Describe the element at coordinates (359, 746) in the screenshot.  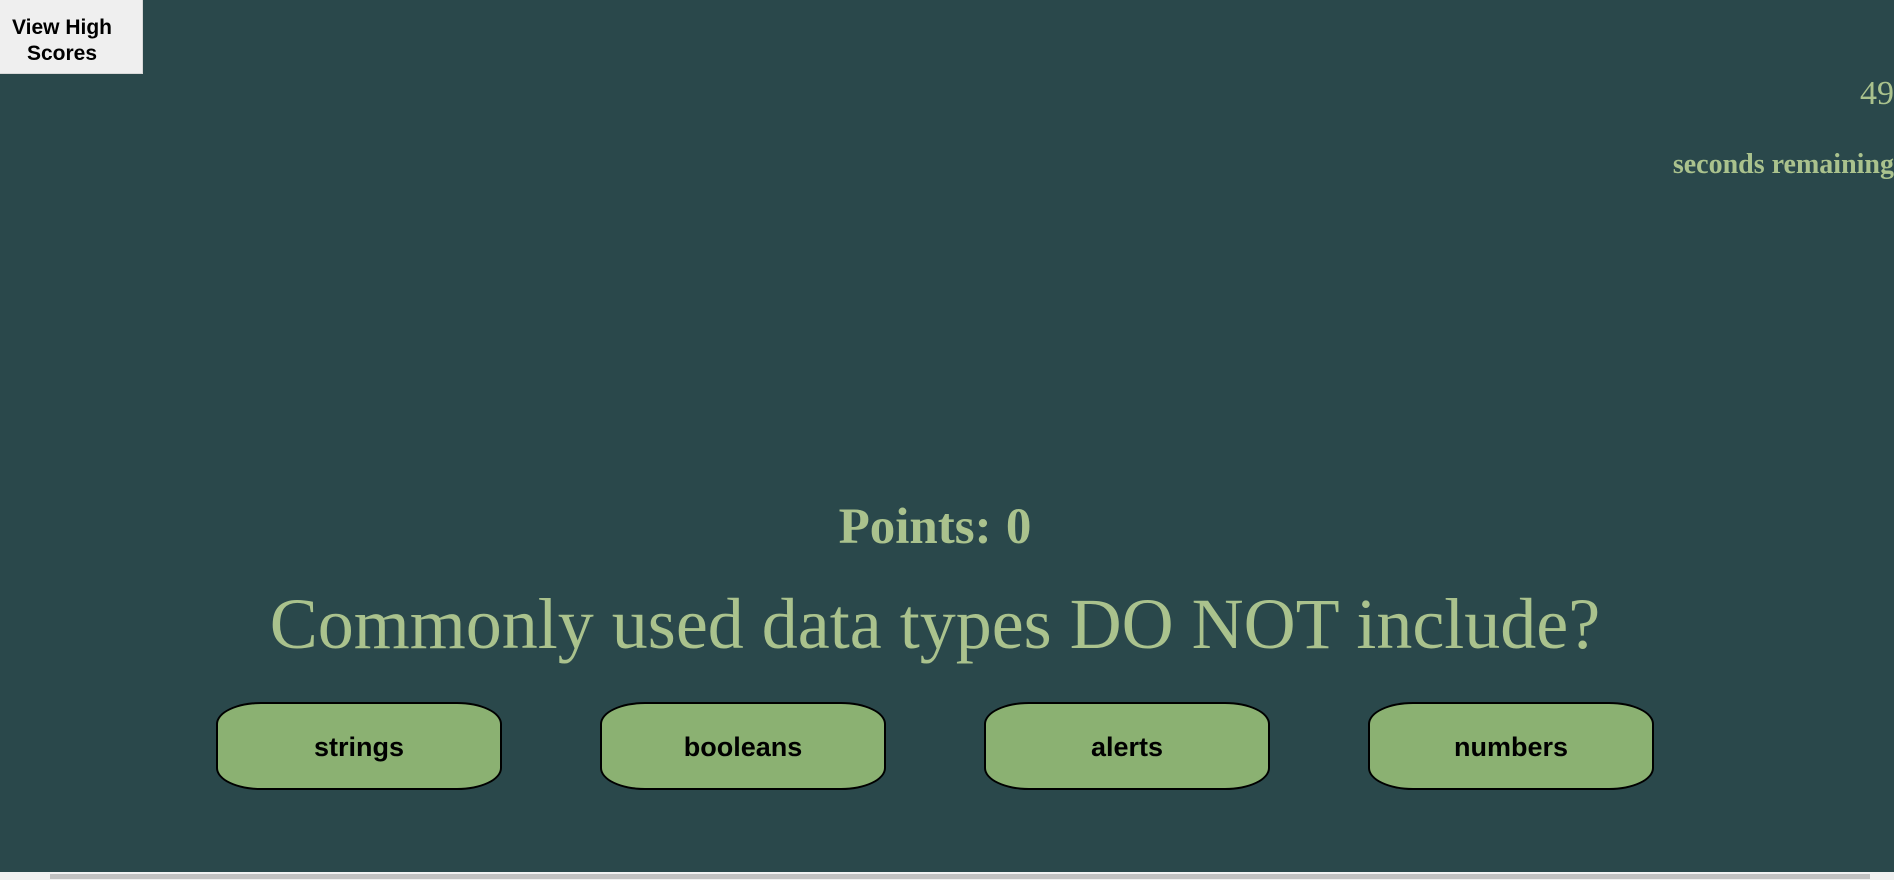
I see `answer-button-strings: strings` at that location.